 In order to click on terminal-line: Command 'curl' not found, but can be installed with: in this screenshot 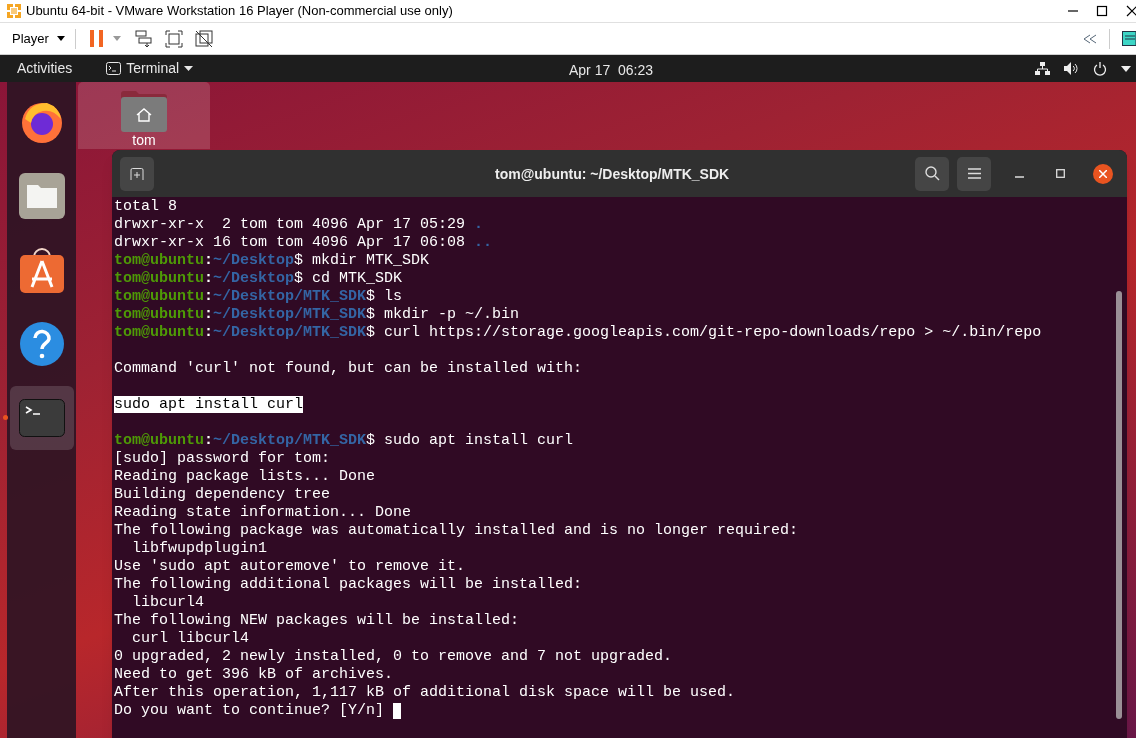, I will do `click(349, 369)`.